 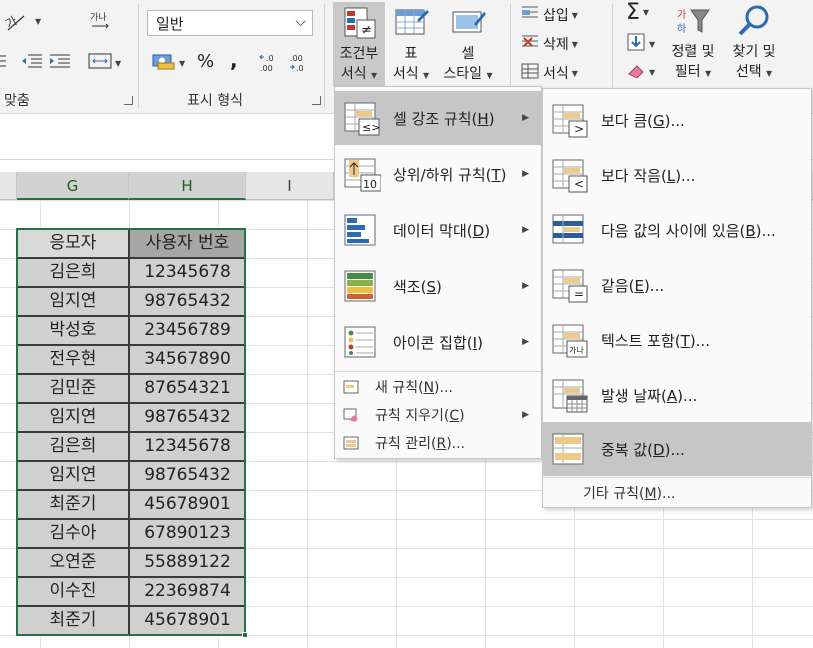 I want to click on wrap-text-button: 가나, so click(x=100, y=24).